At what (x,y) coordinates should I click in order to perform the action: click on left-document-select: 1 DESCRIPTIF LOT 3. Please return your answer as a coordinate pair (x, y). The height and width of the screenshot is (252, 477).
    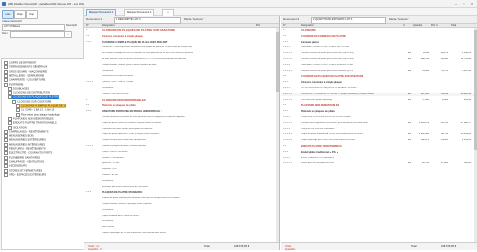
    Looking at the image, I should click on (147, 20).